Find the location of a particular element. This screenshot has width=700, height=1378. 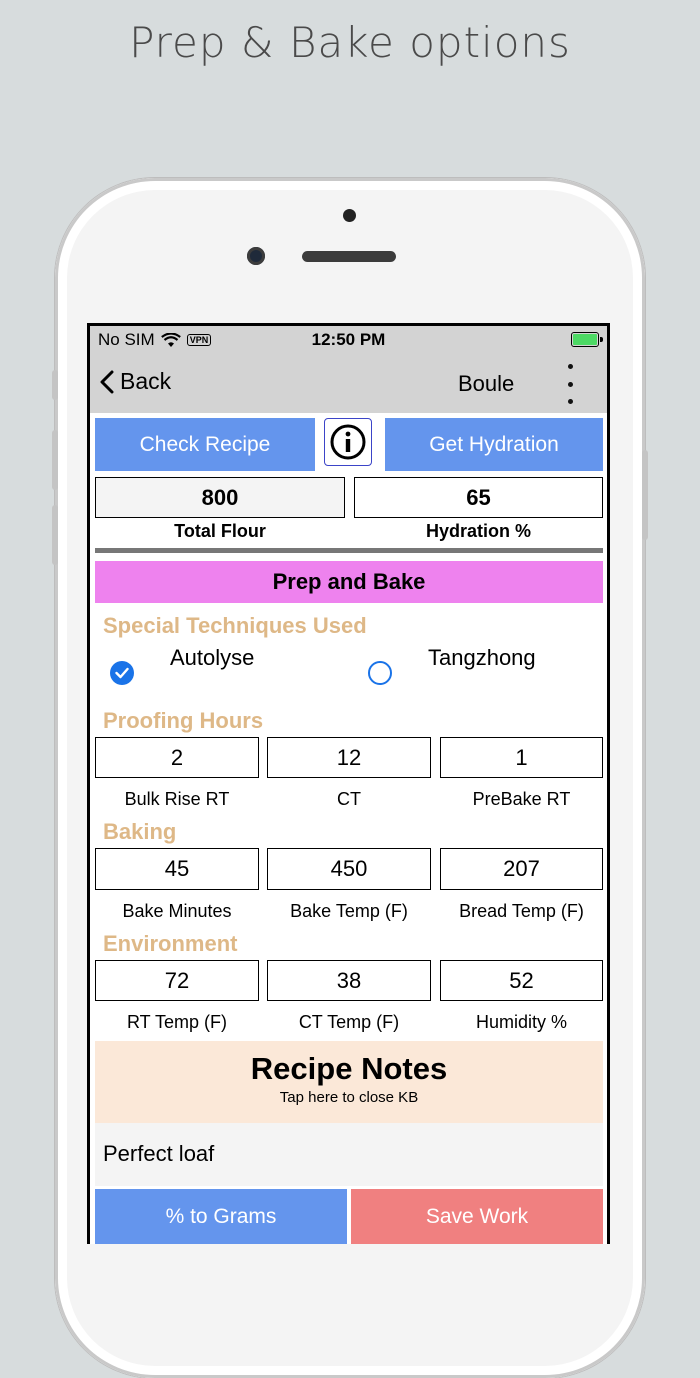

status-time: 12:50 PM is located at coordinates (348, 339).